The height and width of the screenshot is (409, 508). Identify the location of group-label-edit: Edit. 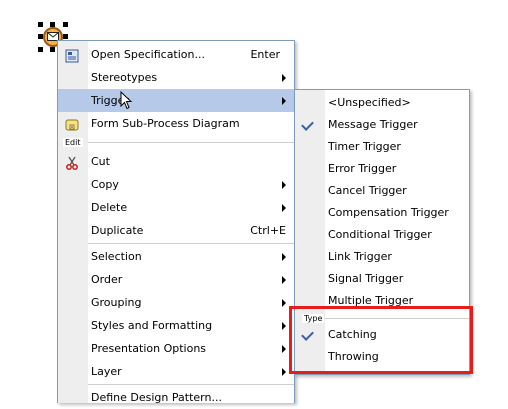
(73, 142).